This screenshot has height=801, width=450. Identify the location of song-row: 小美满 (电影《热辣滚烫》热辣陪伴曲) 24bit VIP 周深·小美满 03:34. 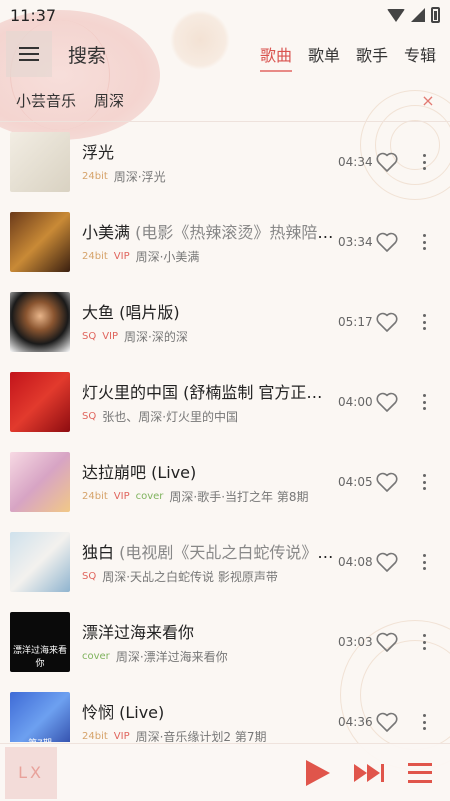
(225, 242).